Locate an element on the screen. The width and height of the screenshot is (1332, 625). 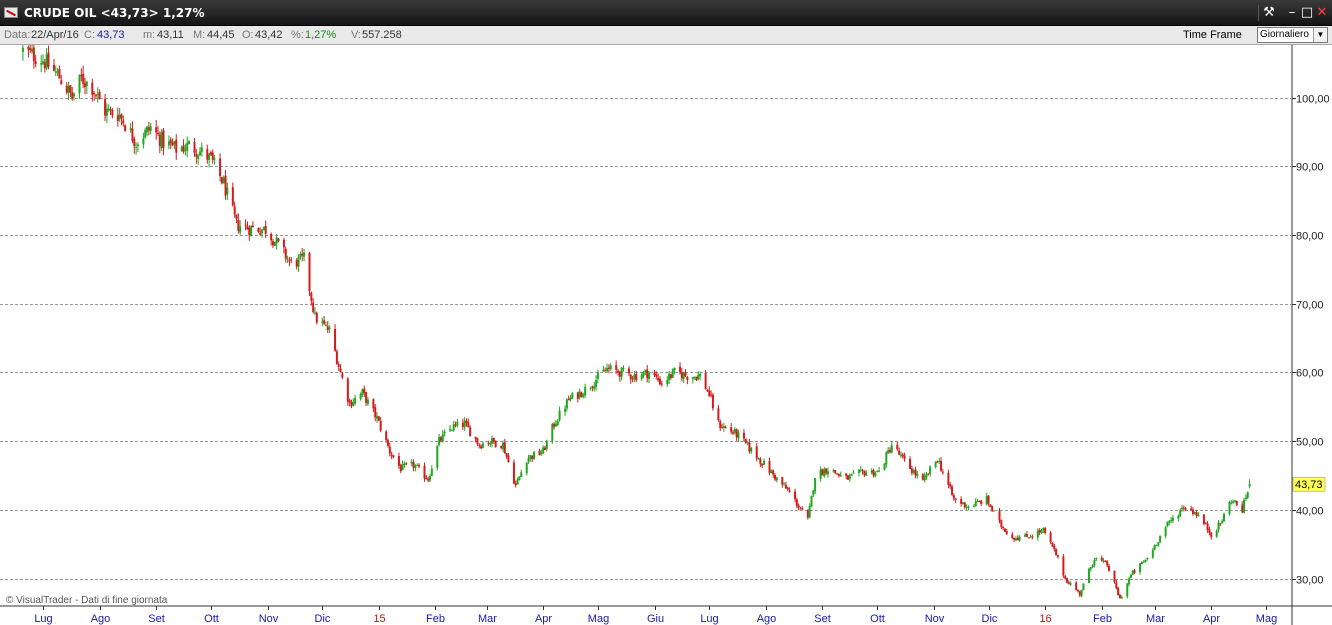
chart-app-icon is located at coordinates (11, 12).